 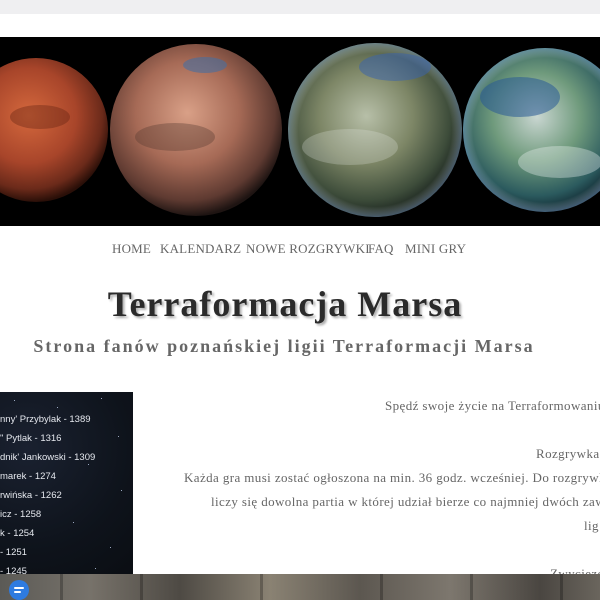 I want to click on nav-item-faq: FAQ, so click(x=381, y=249).